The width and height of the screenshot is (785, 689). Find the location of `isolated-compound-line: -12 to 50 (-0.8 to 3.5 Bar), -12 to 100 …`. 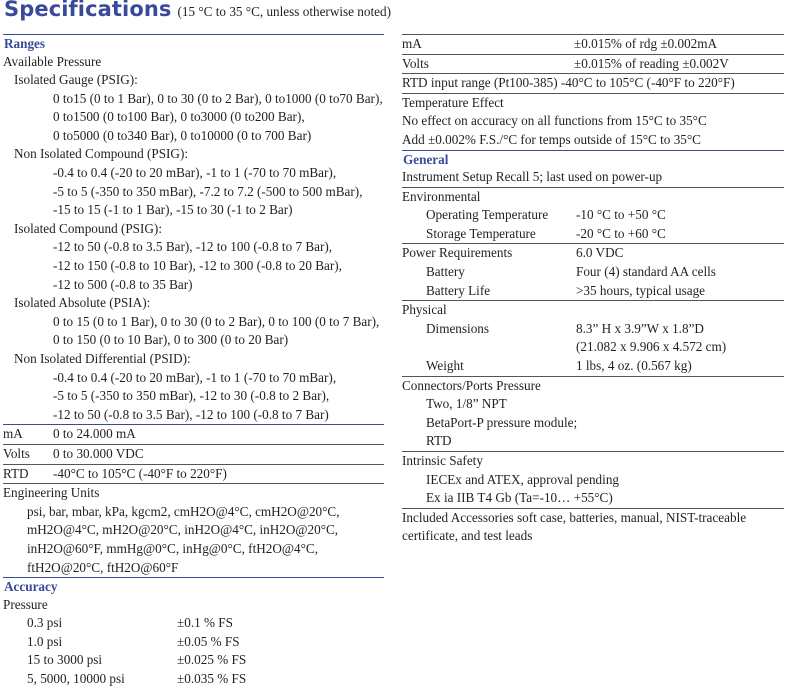

isolated-compound-line: -12 to 50 (-0.8 to 3.5 Bar), -12 to 100 … is located at coordinates (193, 247).